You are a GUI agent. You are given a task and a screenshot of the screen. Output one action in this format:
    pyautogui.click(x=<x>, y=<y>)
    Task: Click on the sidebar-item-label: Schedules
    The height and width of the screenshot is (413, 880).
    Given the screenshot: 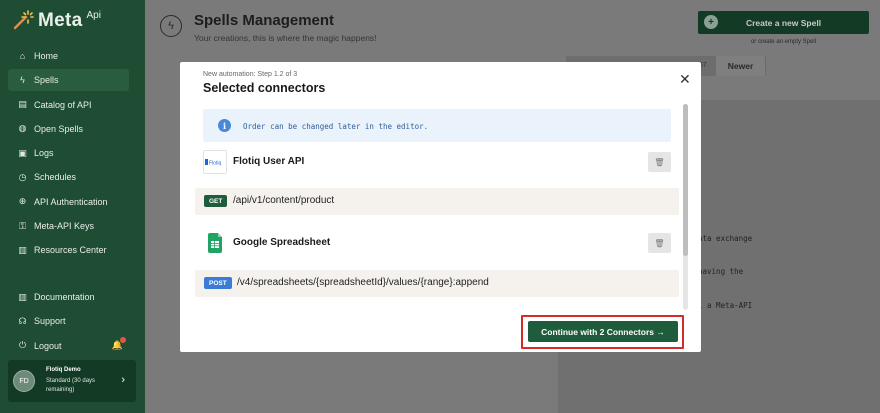 What is the action you would take?
    pyautogui.click(x=55, y=177)
    